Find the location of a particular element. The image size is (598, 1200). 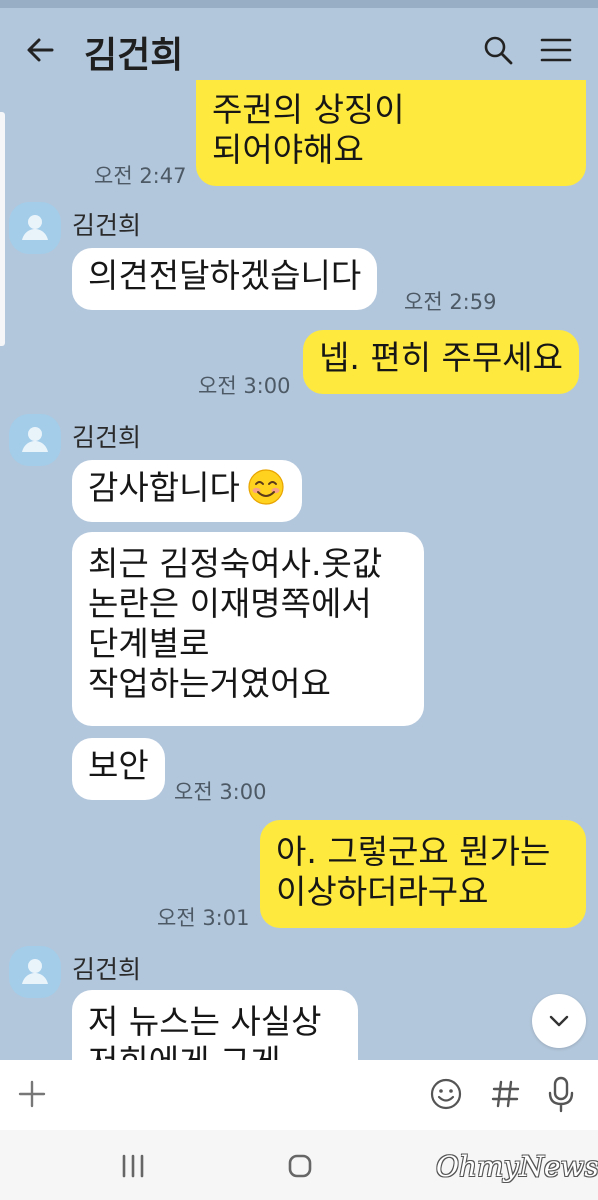

chat-title: 김건희 is located at coordinates (134, 55).